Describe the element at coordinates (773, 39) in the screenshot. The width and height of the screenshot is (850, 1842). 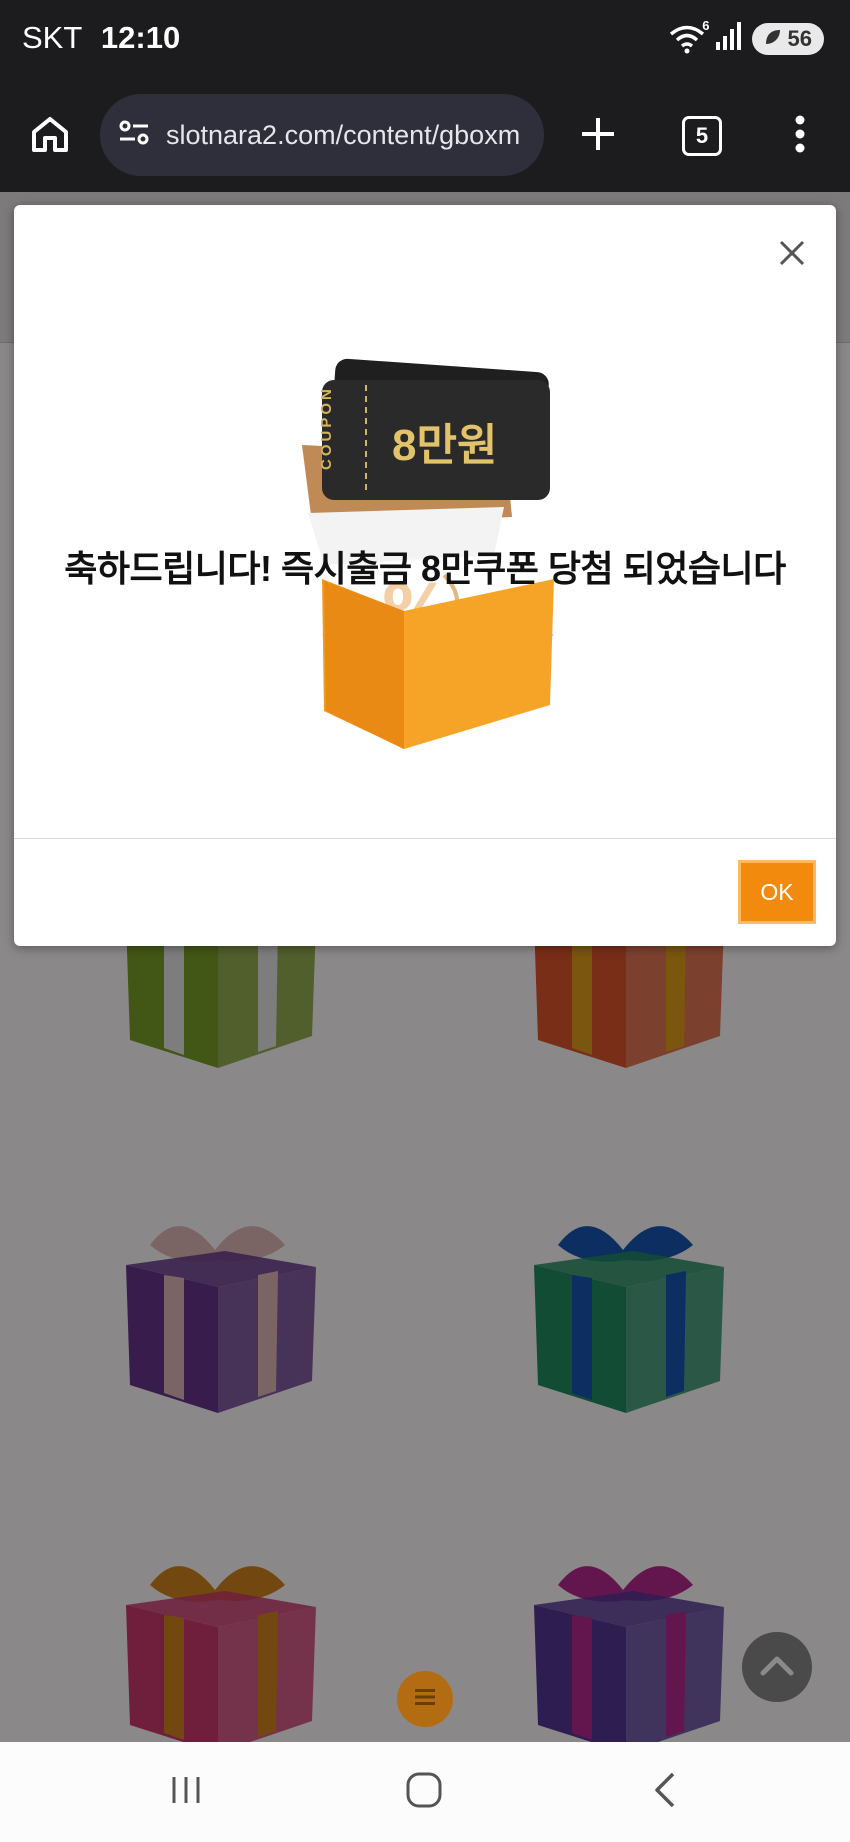
I see `leaf-icon` at that location.